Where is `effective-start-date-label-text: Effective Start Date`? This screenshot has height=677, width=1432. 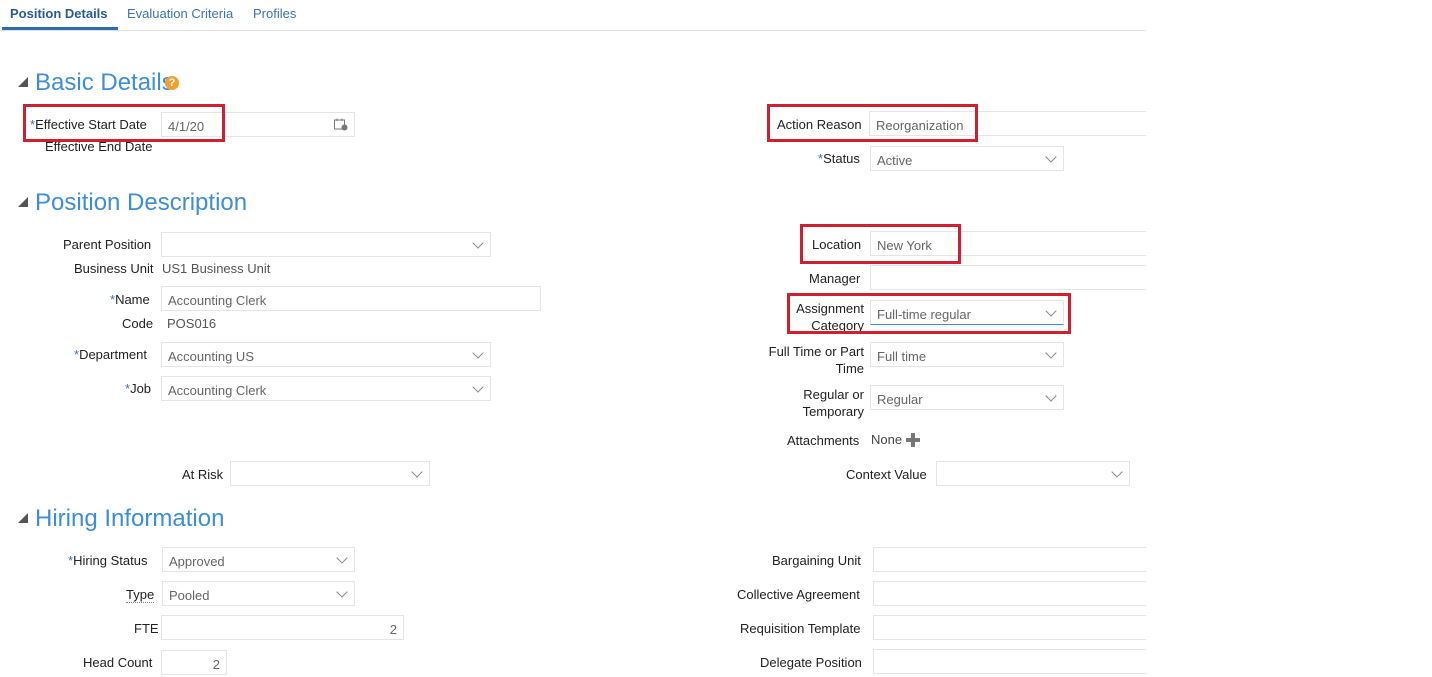
effective-start-date-label-text: Effective Start Date is located at coordinates (91, 124).